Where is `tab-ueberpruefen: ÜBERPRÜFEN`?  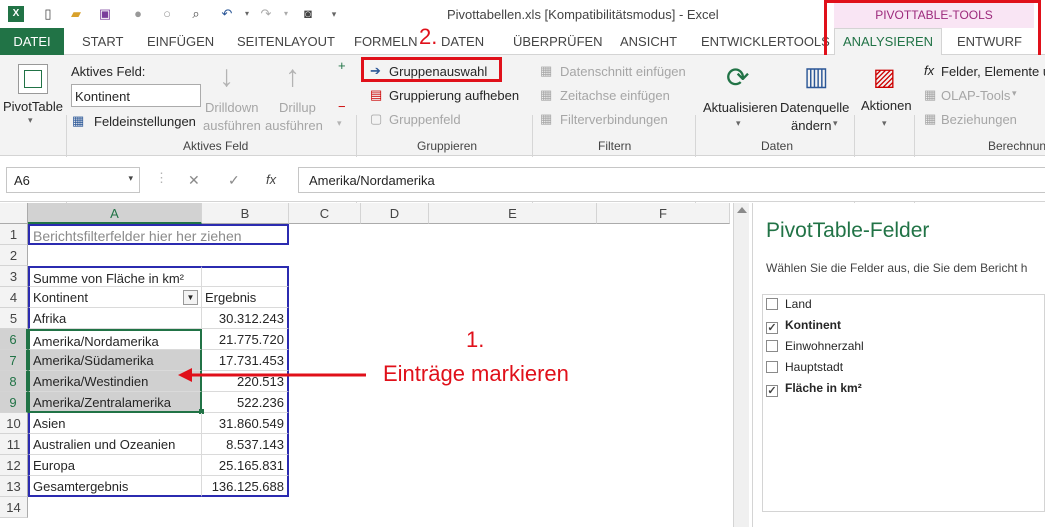 tab-ueberpruefen: ÜBERPRÜFEN is located at coordinates (558, 41).